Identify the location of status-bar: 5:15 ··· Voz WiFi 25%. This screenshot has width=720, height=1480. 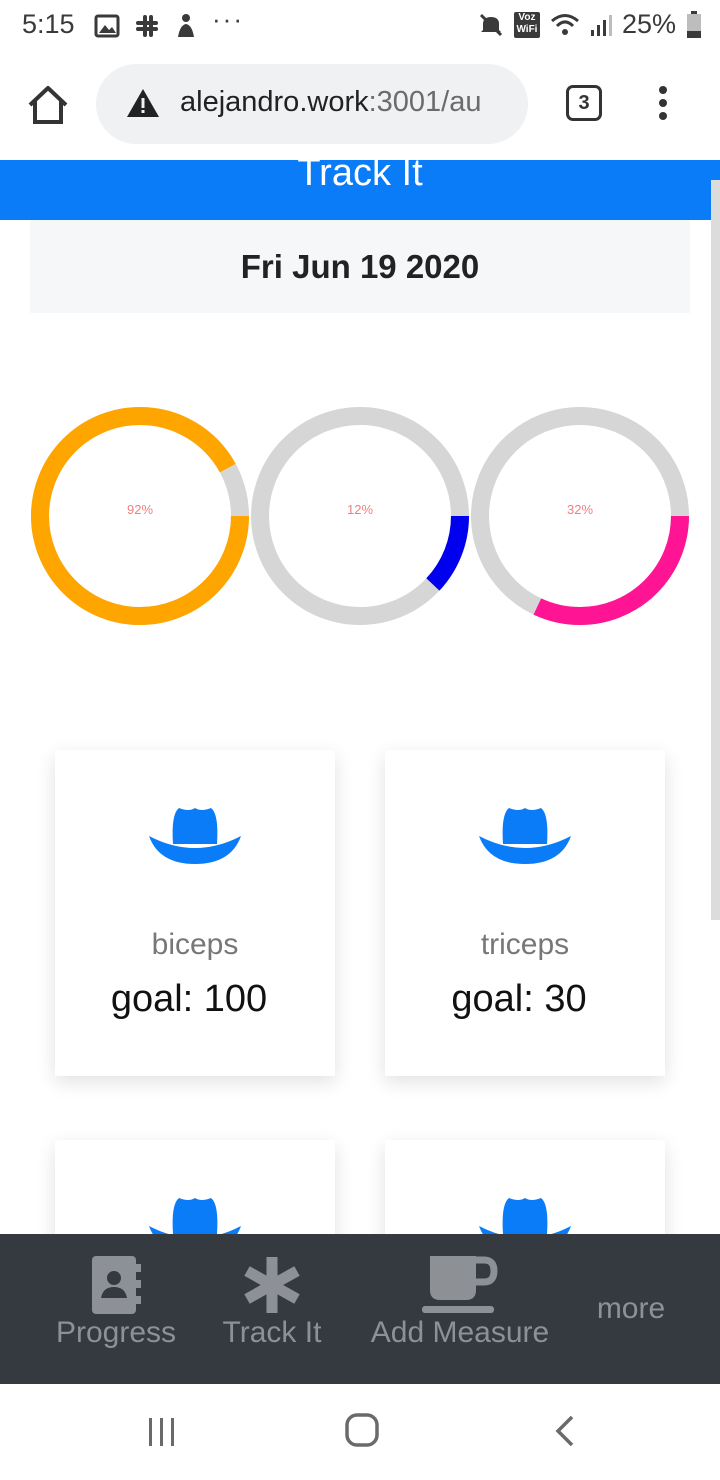
(360, 25).